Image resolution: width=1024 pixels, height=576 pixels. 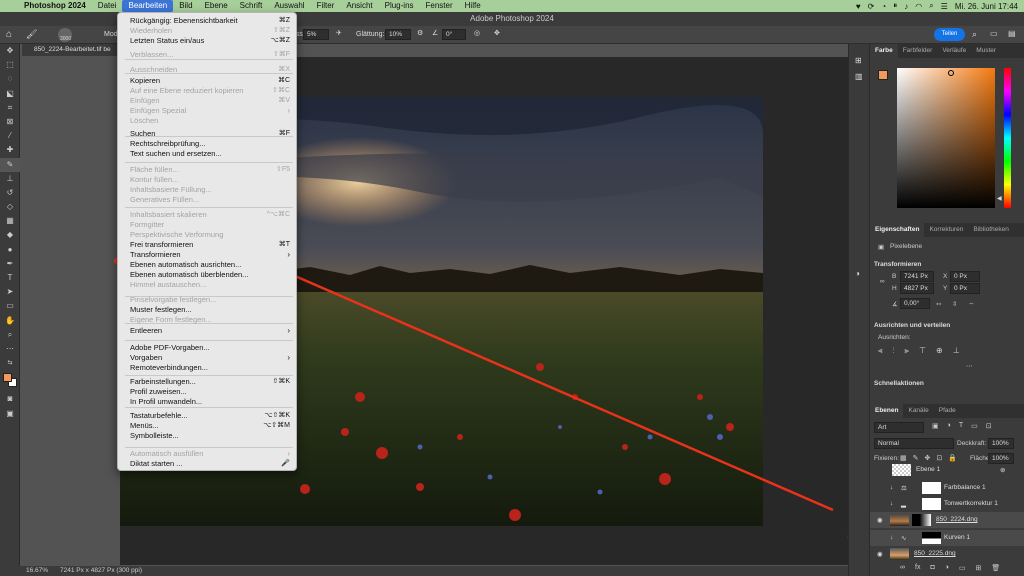 What do you see at coordinates (897, 384) in the screenshot?
I see `quick-actions-heading: Schnellaktionen` at bounding box center [897, 384].